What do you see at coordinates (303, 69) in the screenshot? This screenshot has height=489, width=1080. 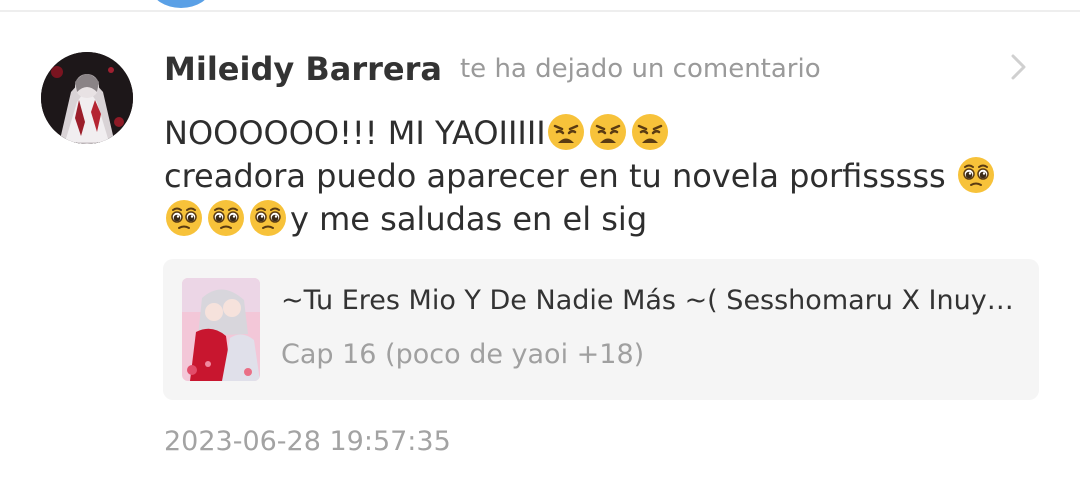 I see `username: Mileidy Barrera` at bounding box center [303, 69].